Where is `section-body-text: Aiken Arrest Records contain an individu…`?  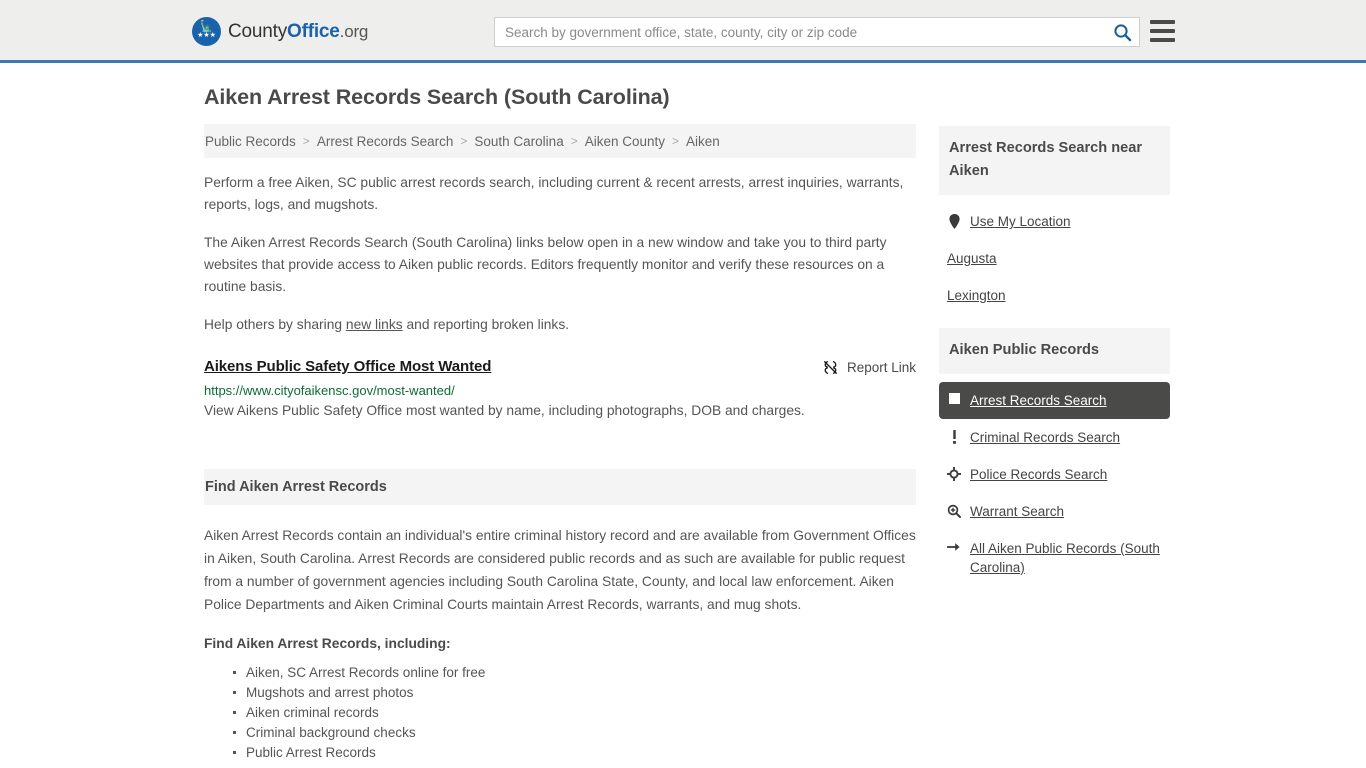 section-body-text: Aiken Arrest Records contain an individu… is located at coordinates (560, 570).